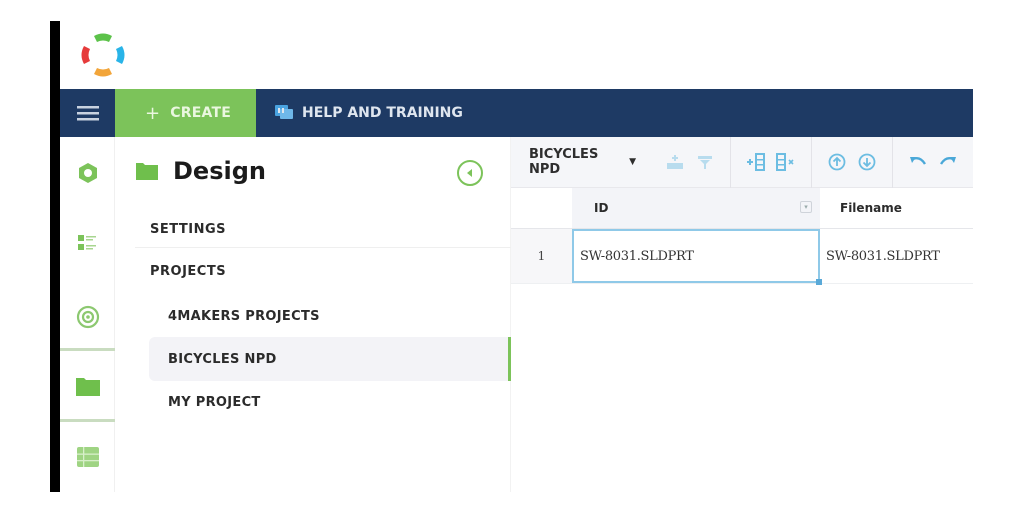  I want to click on top-navigation-bar: + CREATE HELP AND TRAINING, so click(516, 113).